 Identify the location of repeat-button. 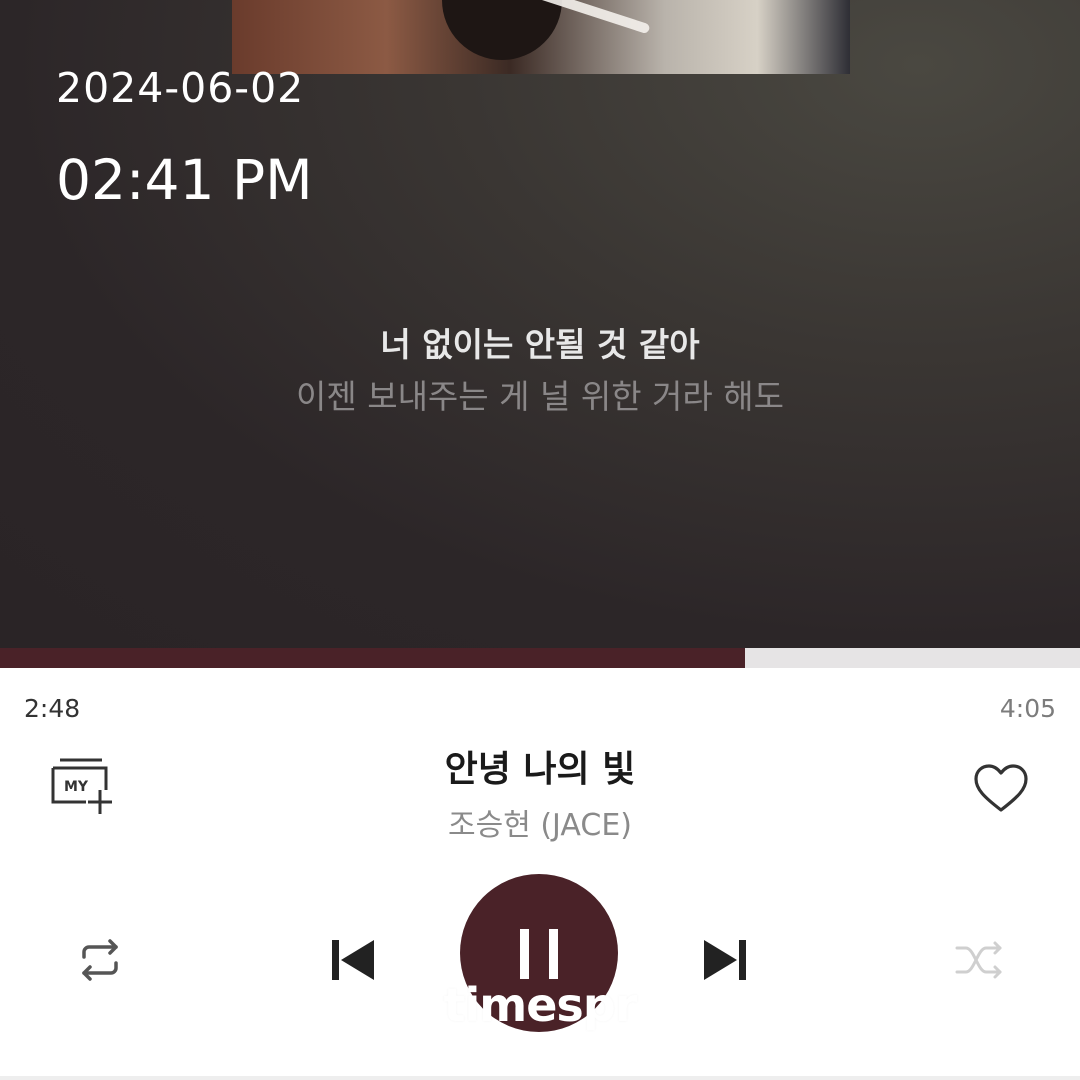
(100, 960).